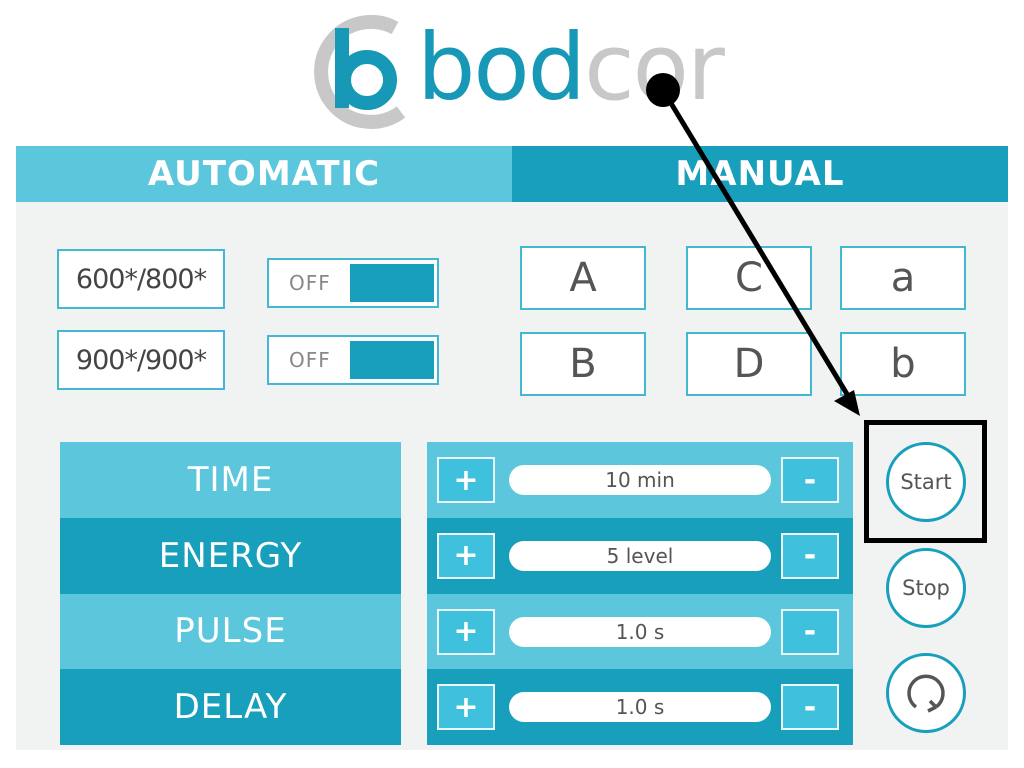 Image resolution: width=1024 pixels, height=768 pixels. What do you see at coordinates (926, 588) in the screenshot?
I see `stop-button: Stop` at bounding box center [926, 588].